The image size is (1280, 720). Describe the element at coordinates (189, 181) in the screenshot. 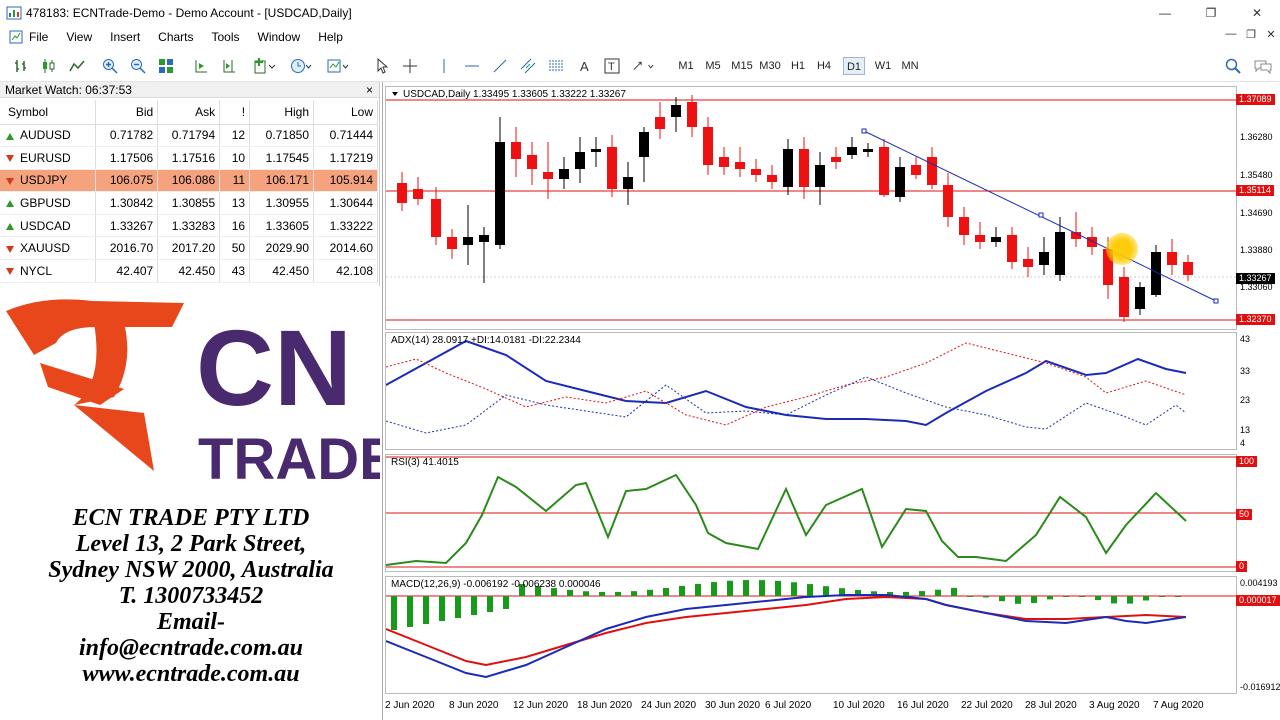

I see `market-watch-row-usdjpy: USDJPY 106.075 106.086 11 106.171 105.914` at that location.